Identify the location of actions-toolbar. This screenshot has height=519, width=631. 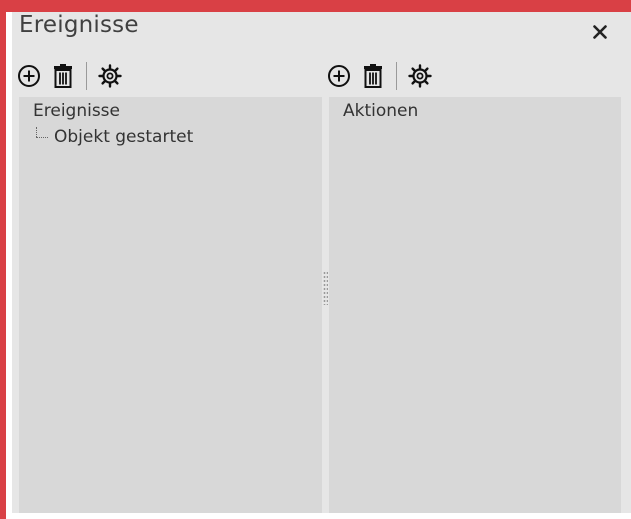
(379, 76).